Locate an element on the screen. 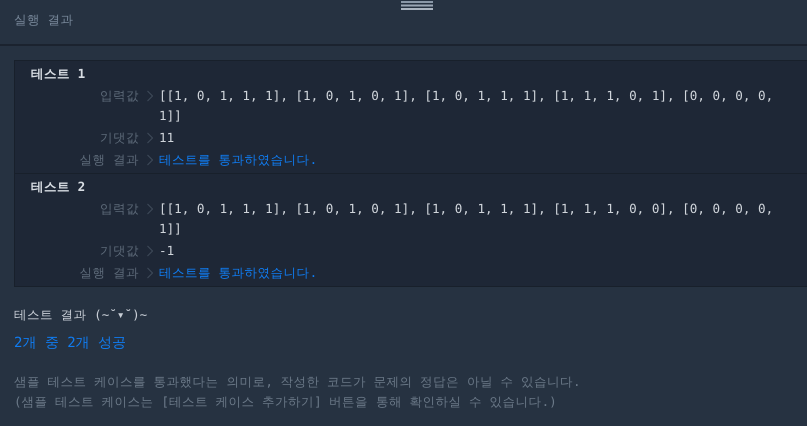 The height and width of the screenshot is (426, 807). row-value: -1 is located at coordinates (167, 251).